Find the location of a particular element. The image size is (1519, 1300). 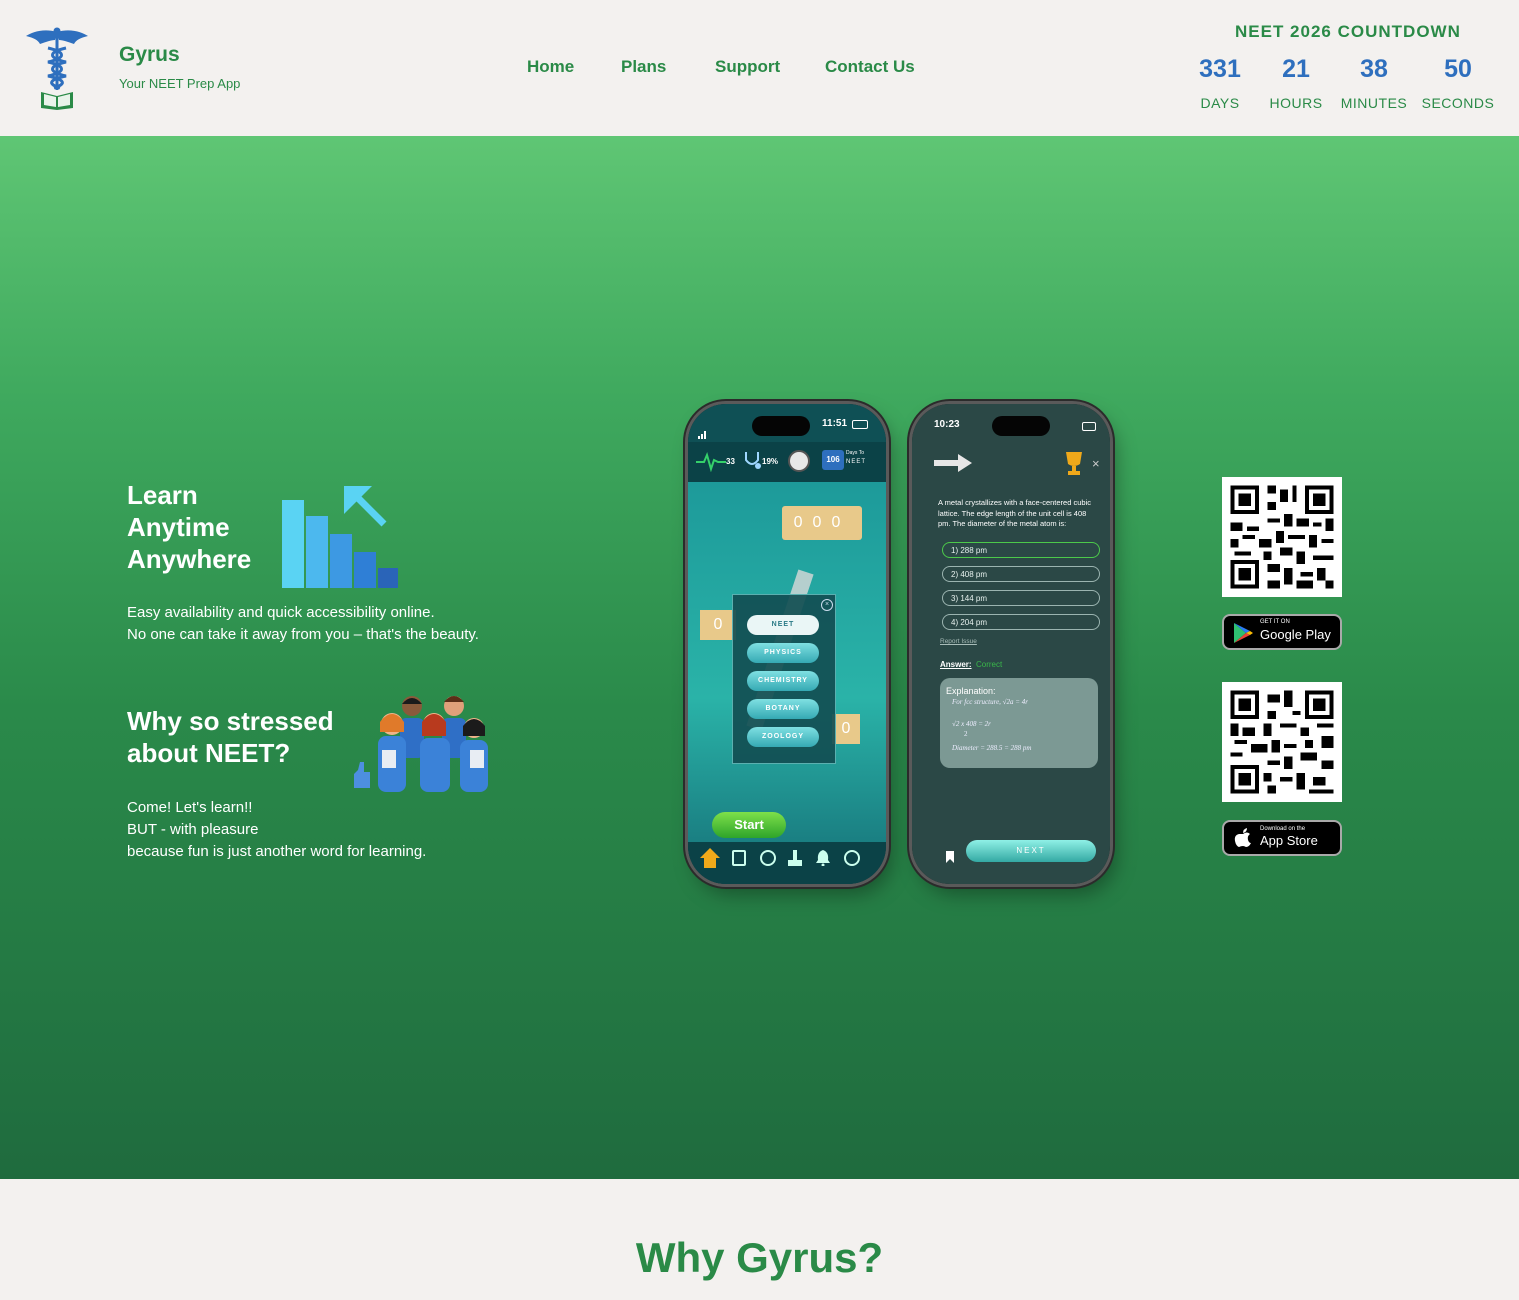

growth-chart-icon is located at coordinates (341, 536).